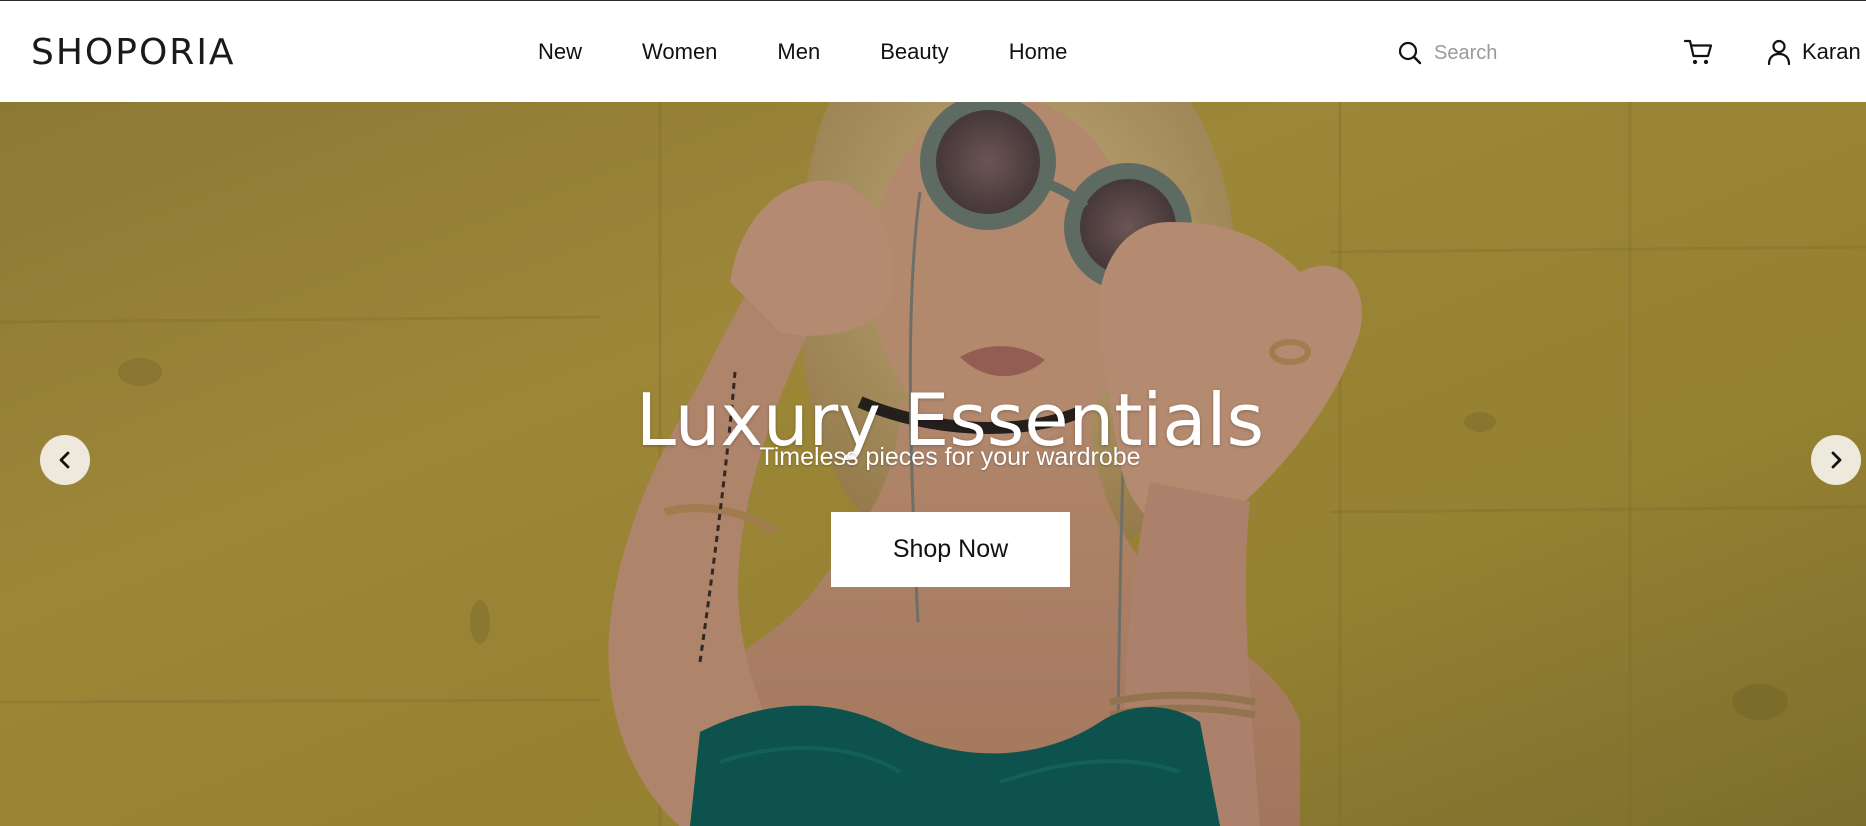 The image size is (1866, 826). What do you see at coordinates (679, 52) in the screenshot?
I see `nav-item-women: Women` at bounding box center [679, 52].